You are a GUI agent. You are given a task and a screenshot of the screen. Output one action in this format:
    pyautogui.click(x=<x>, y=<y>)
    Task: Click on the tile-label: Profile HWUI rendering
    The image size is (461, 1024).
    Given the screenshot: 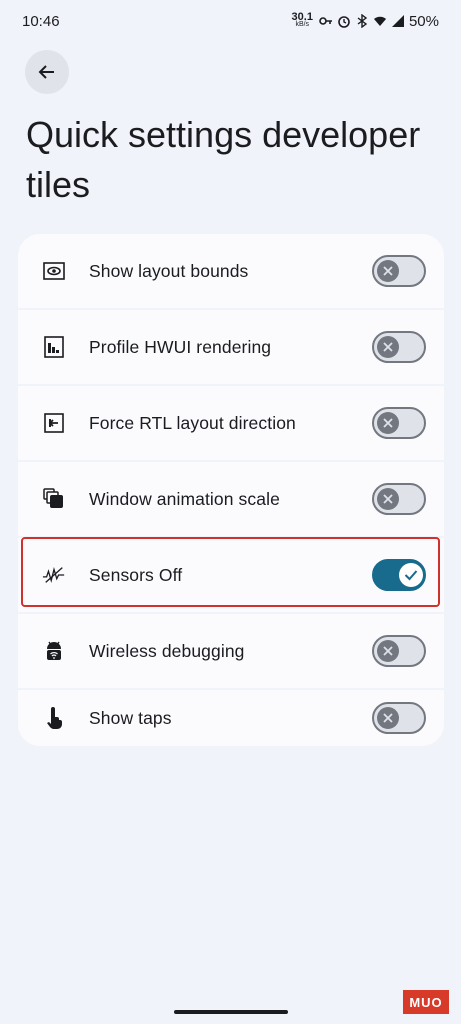 What is the action you would take?
    pyautogui.click(x=180, y=346)
    